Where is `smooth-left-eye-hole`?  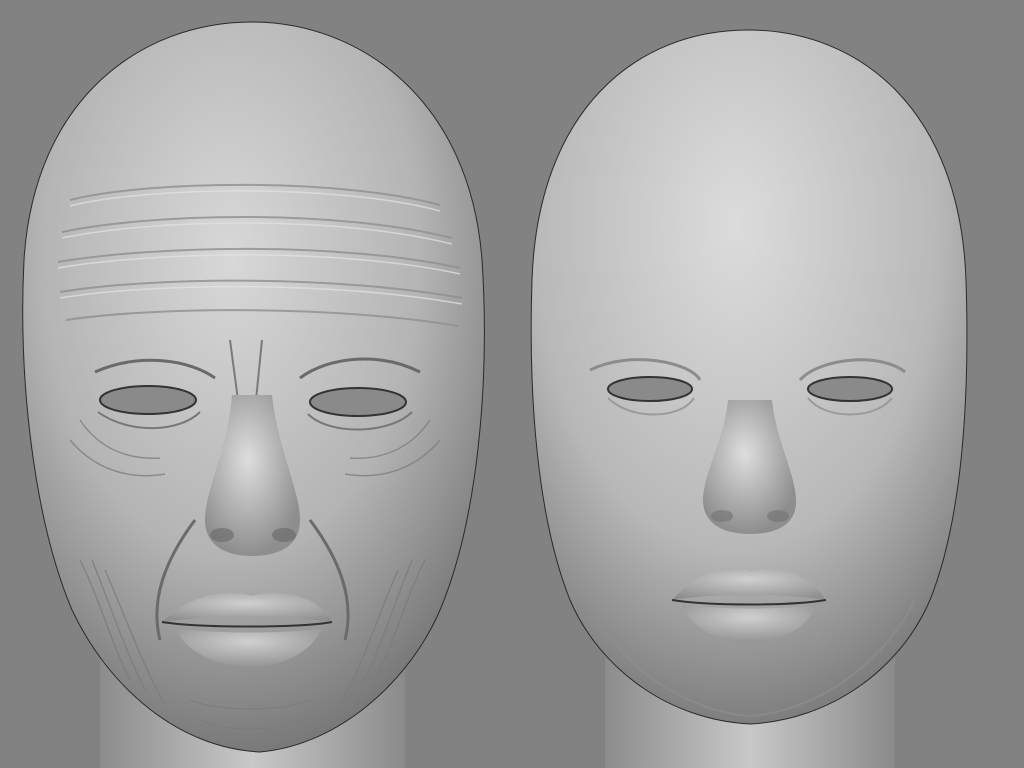
smooth-left-eye-hole is located at coordinates (650, 389).